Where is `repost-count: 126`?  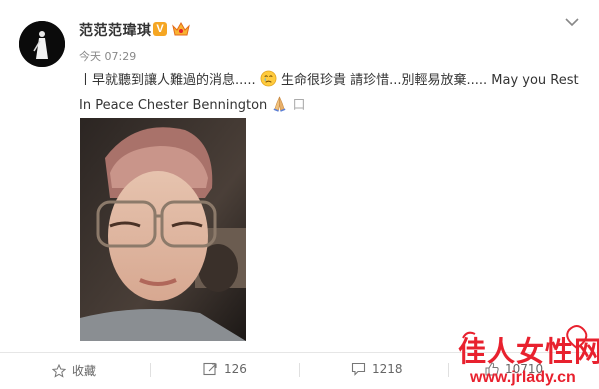 repost-count: 126 is located at coordinates (235, 369).